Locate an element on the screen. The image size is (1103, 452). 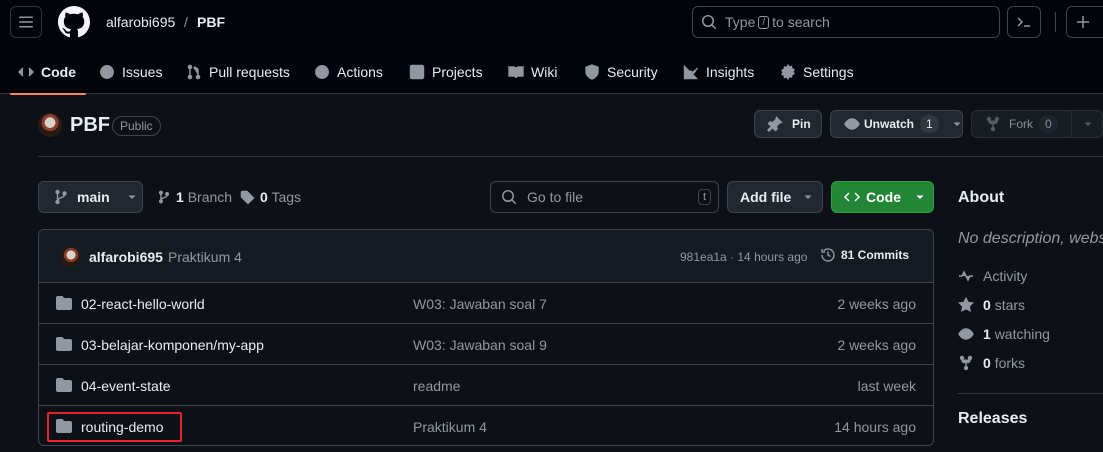
search-placeholder-end: to search is located at coordinates (801, 22).